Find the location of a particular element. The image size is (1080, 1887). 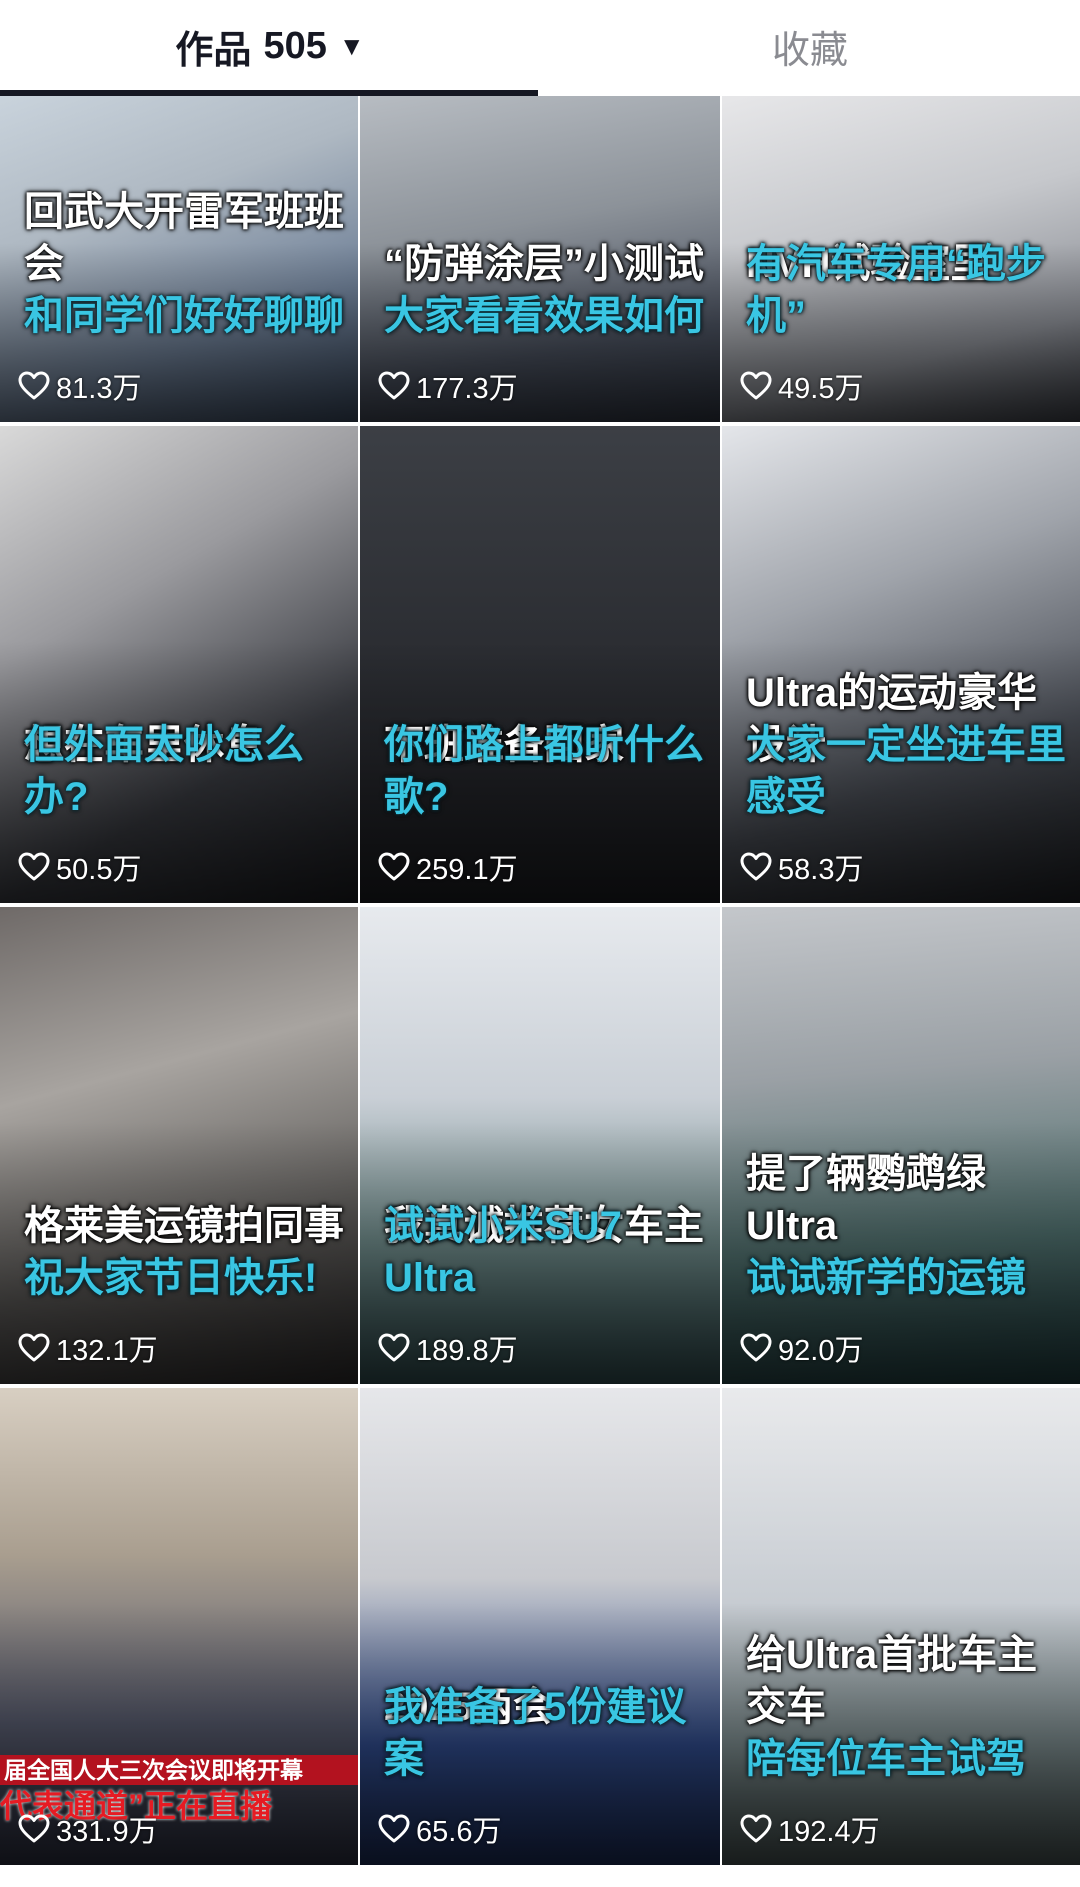

like-count: 65.6万 is located at coordinates (439, 1829).